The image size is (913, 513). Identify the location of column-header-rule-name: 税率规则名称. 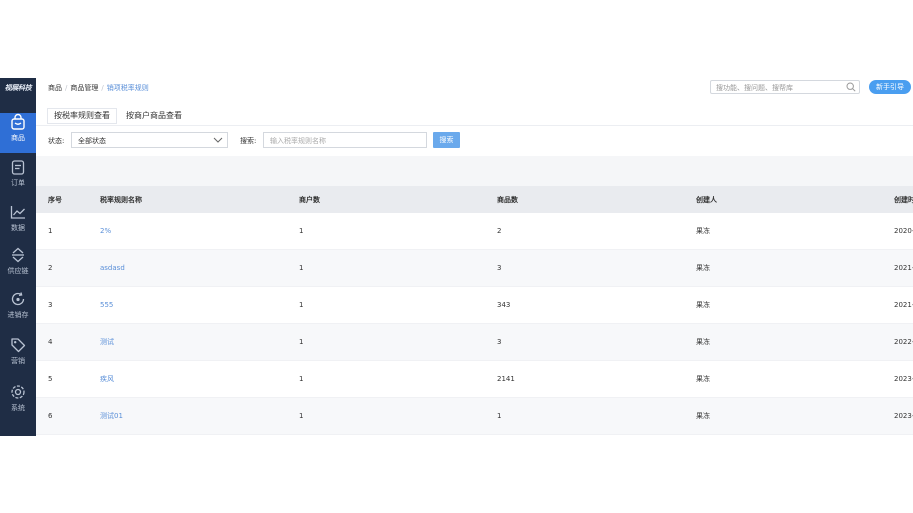
(187, 199).